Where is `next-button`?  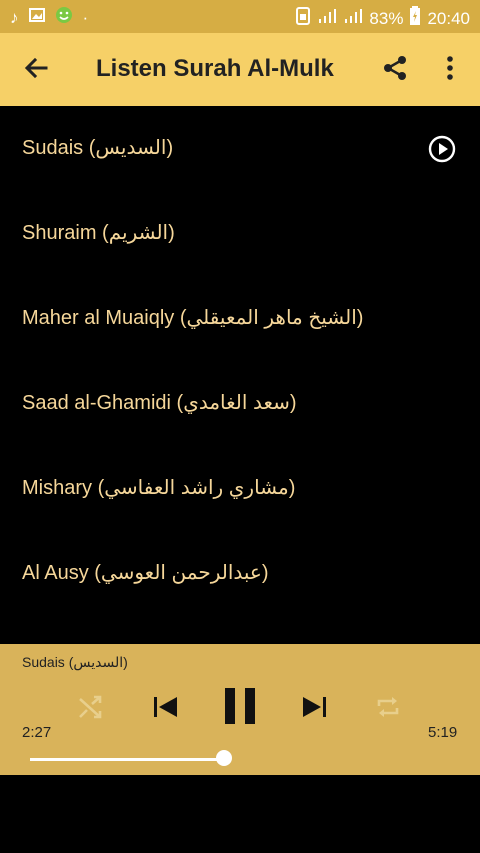
next-button is located at coordinates (315, 709).